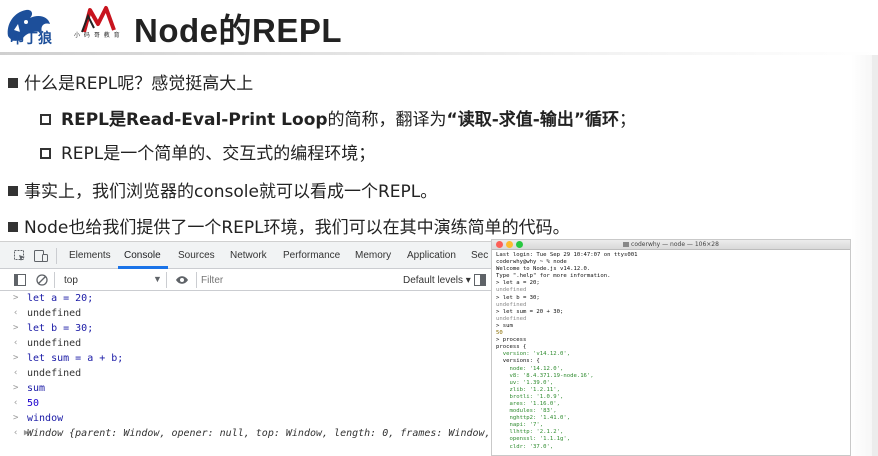 The width and height of the screenshot is (878, 456). What do you see at coordinates (36, 388) in the screenshot?
I see `console-line-text: sum` at bounding box center [36, 388].